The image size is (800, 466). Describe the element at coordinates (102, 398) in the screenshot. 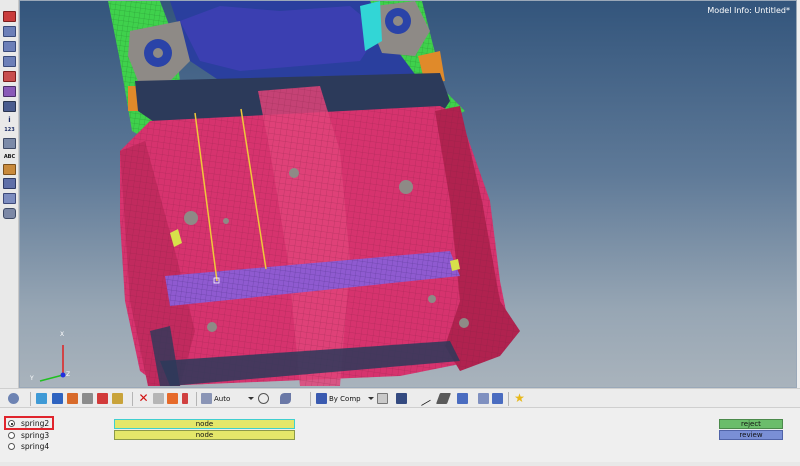

I see `mask-element-icon` at that location.